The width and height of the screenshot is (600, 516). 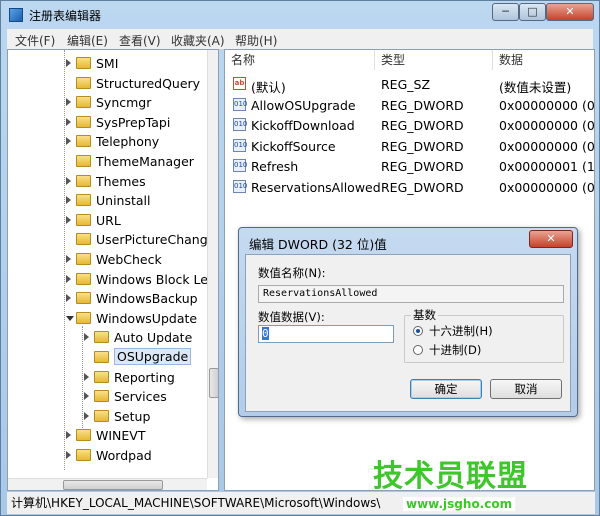 What do you see at coordinates (108, 298) in the screenshot?
I see `tree-item: WindowsBackup` at bounding box center [108, 298].